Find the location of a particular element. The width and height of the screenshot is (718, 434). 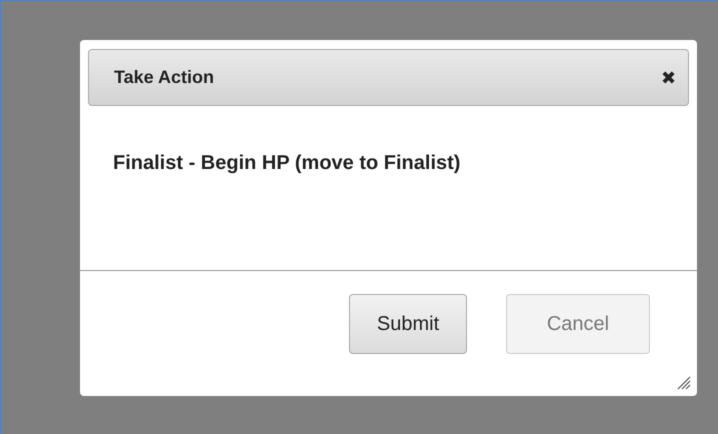

close-button: ✖ is located at coordinates (668, 77).